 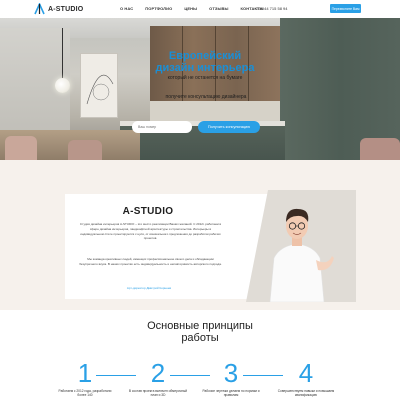 I want to click on about-signature: Арт-директор Дмитрий Корнеев, so click(x=149, y=288).